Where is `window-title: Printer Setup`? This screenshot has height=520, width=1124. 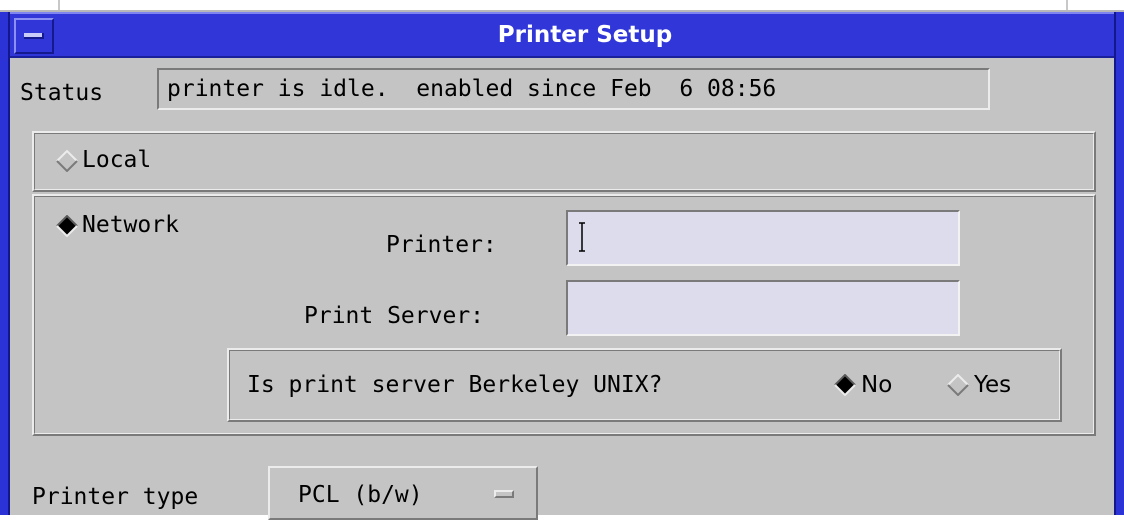 window-title: Printer Setup is located at coordinates (585, 35).